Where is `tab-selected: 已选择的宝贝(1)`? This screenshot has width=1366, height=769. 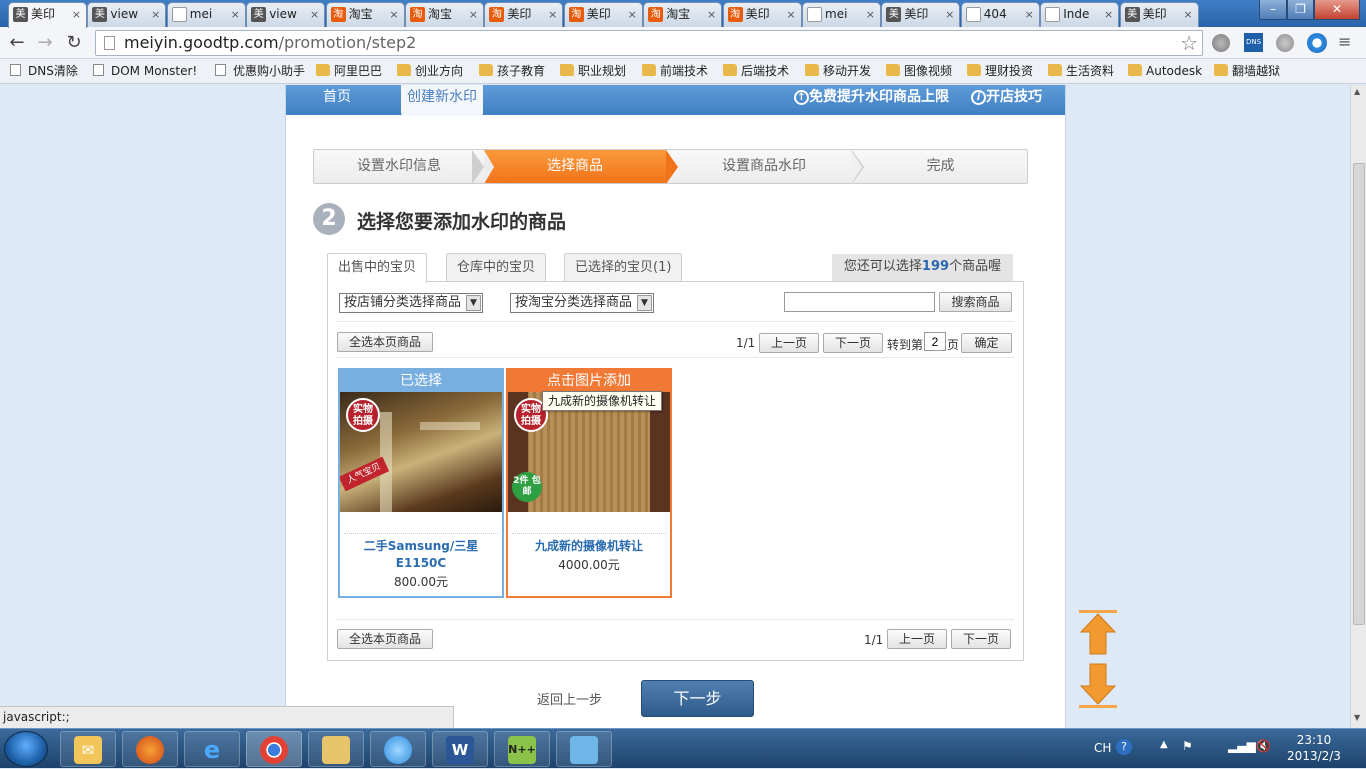
tab-selected: 已选择的宝贝(1) is located at coordinates (623, 267).